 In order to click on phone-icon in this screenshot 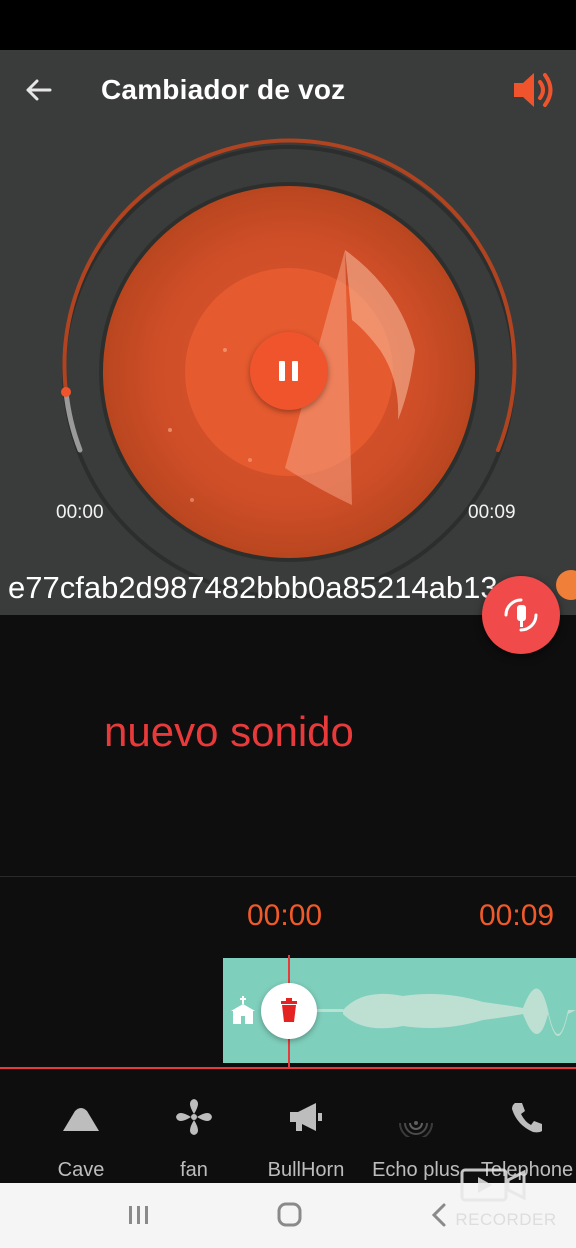, I will do `click(527, 1118)`.